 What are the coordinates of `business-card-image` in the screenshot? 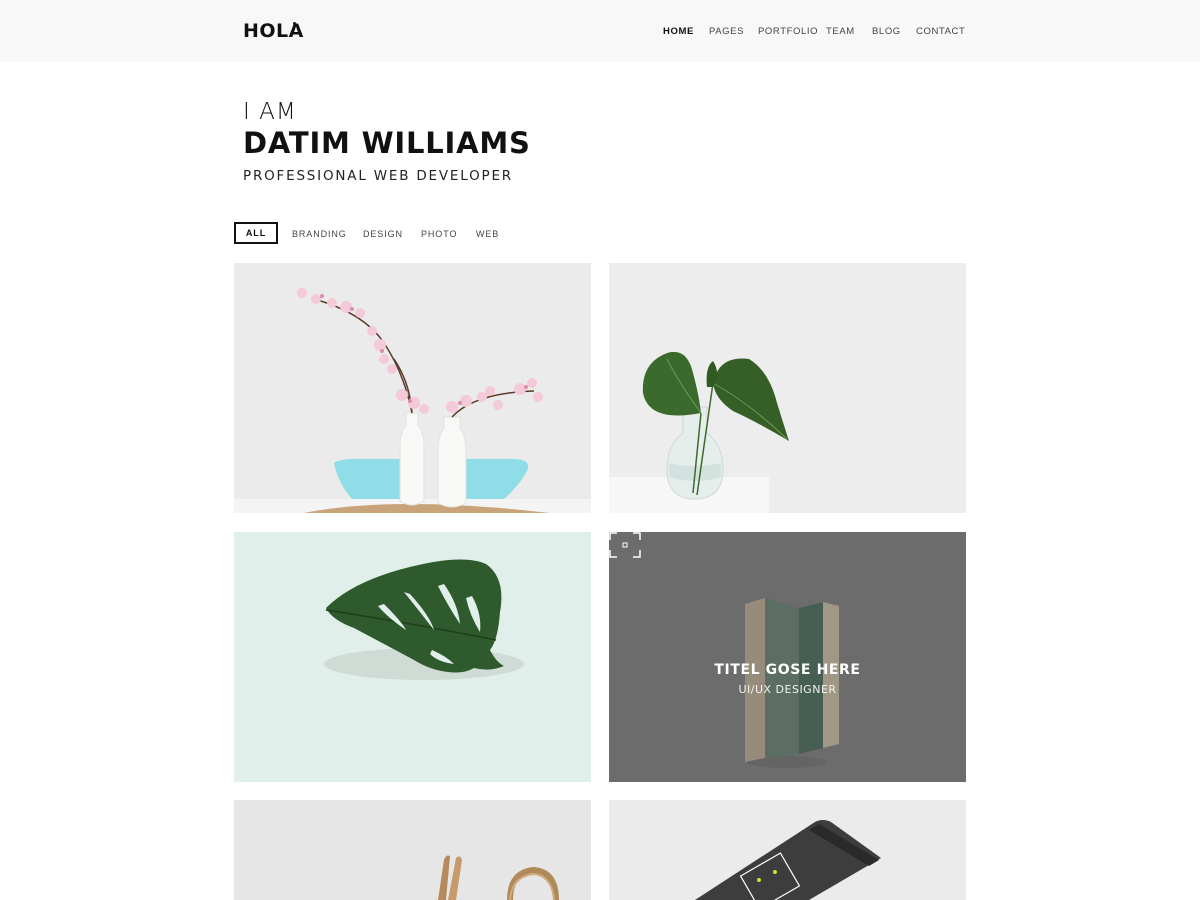 It's located at (788, 860).